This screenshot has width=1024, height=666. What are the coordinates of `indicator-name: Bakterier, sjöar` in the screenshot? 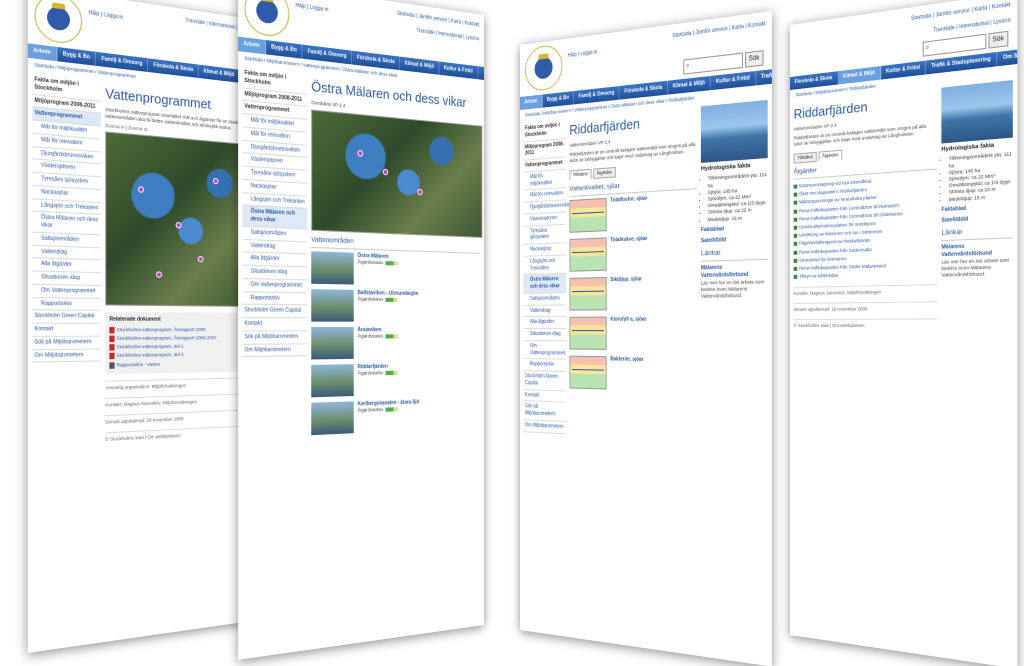 It's located at (626, 373).